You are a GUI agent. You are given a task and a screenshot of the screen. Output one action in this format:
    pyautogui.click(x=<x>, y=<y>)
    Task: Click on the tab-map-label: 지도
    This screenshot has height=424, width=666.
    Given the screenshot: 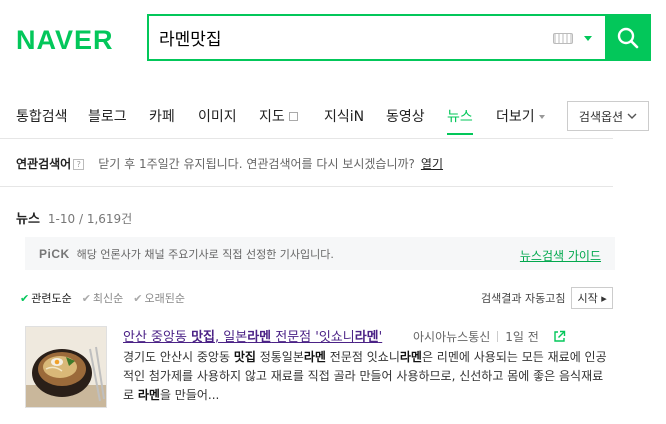 What is the action you would take?
    pyautogui.click(x=272, y=117)
    